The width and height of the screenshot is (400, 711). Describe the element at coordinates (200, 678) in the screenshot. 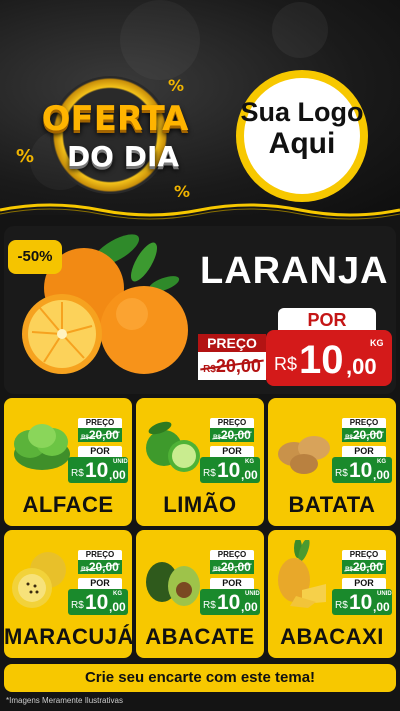

I see `create-flyer-button: Crie seu encarte com este tema!` at that location.